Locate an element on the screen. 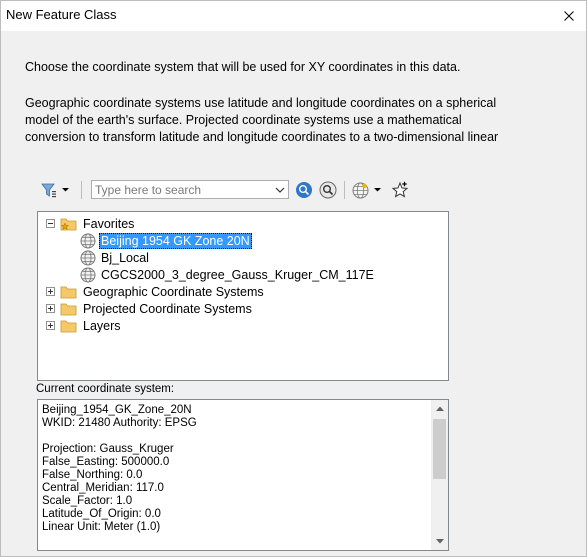 The width and height of the screenshot is (587, 557). star-add-icon is located at coordinates (400, 189).